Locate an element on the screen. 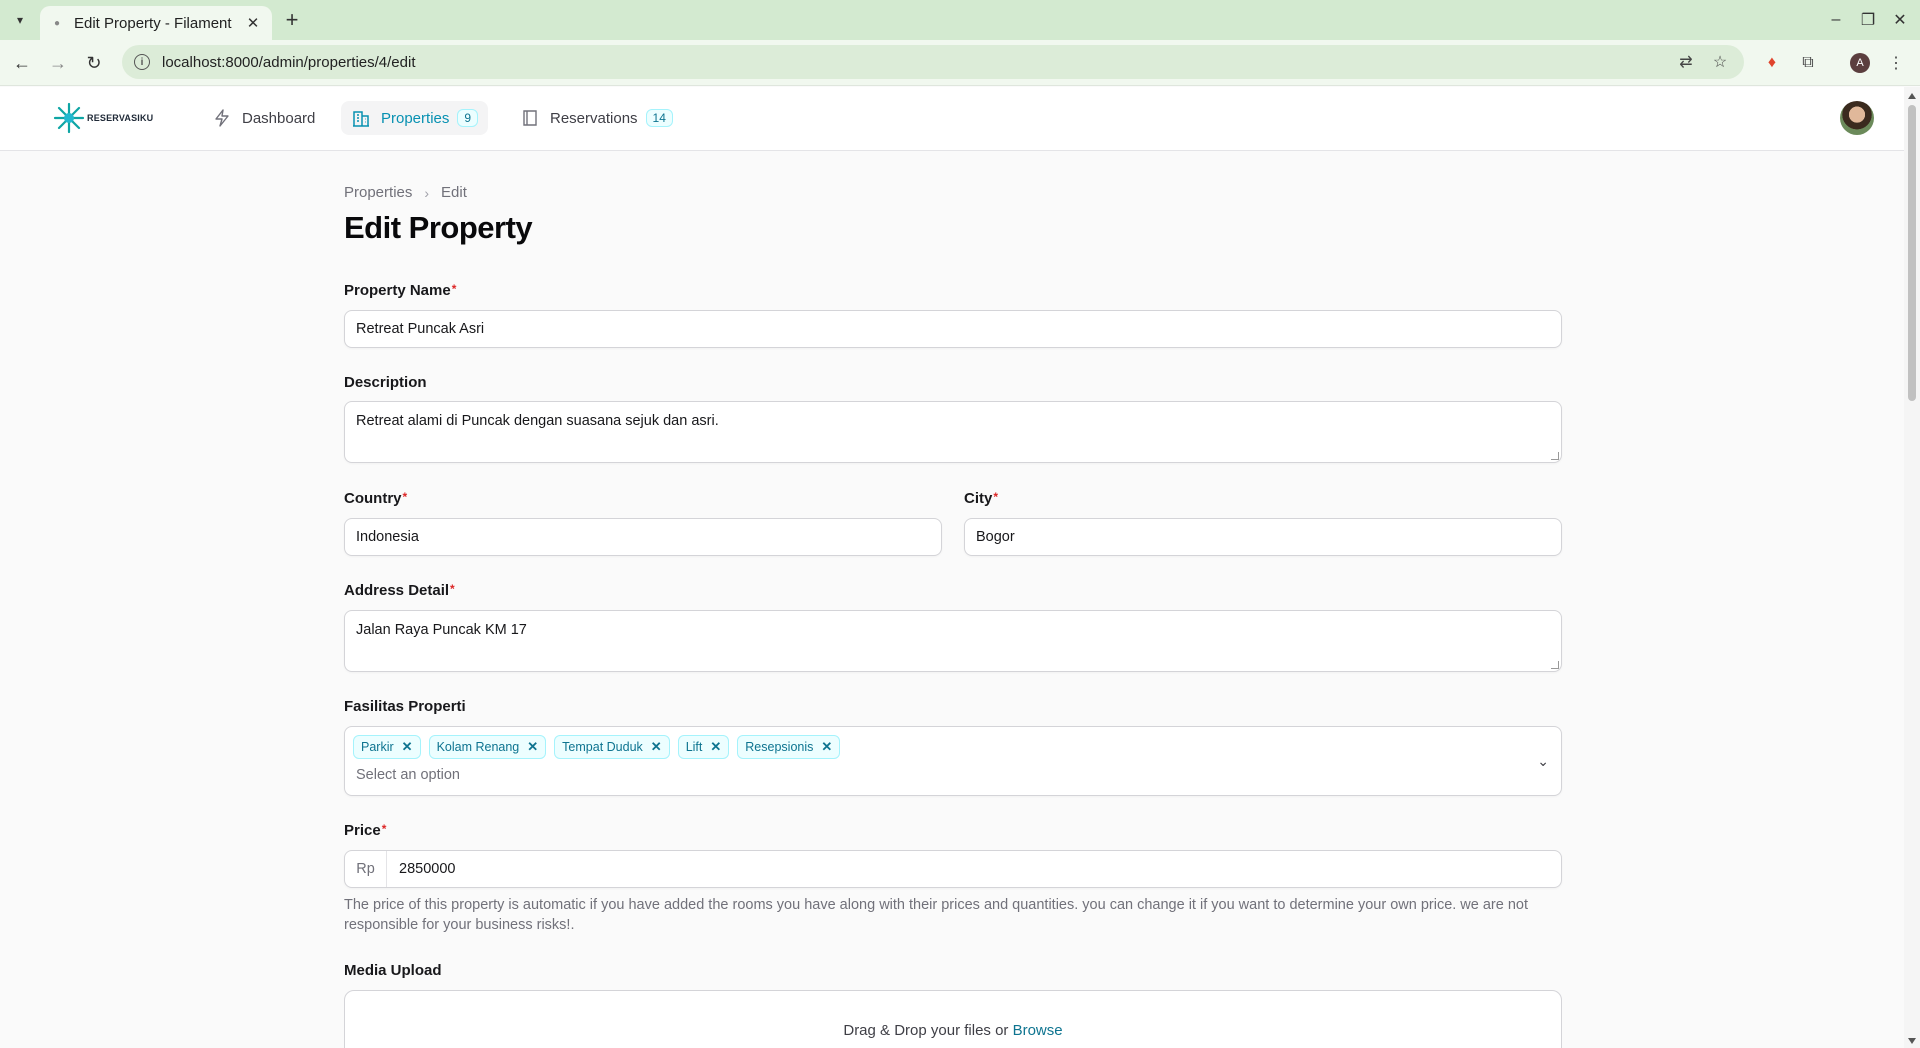  address-textarea: Jalan Raya Puncak KM 17 is located at coordinates (953, 641).